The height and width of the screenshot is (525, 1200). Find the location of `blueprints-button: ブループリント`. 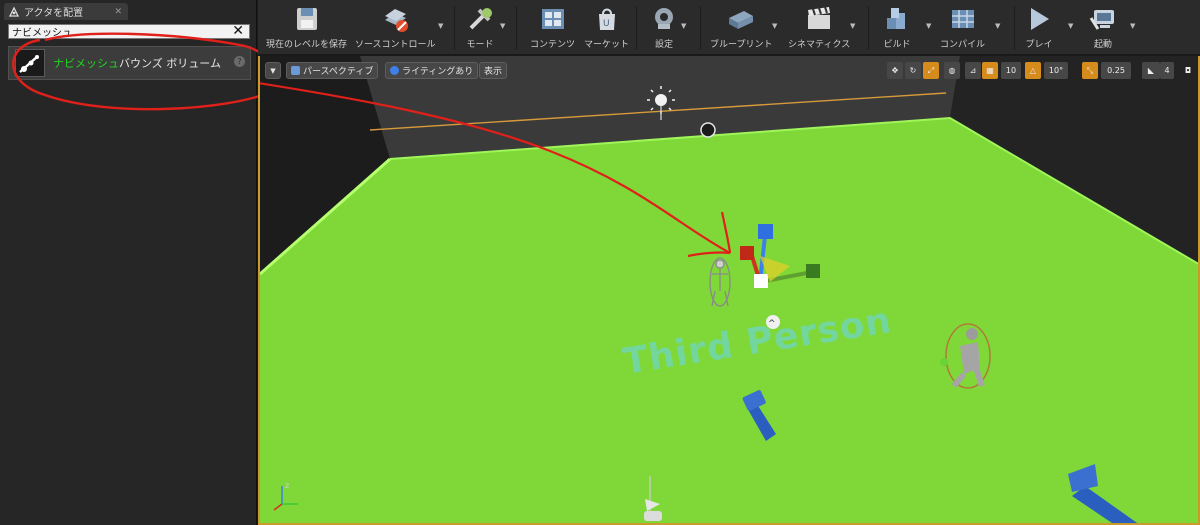

blueprints-button: ブループリント is located at coordinates (741, 29).